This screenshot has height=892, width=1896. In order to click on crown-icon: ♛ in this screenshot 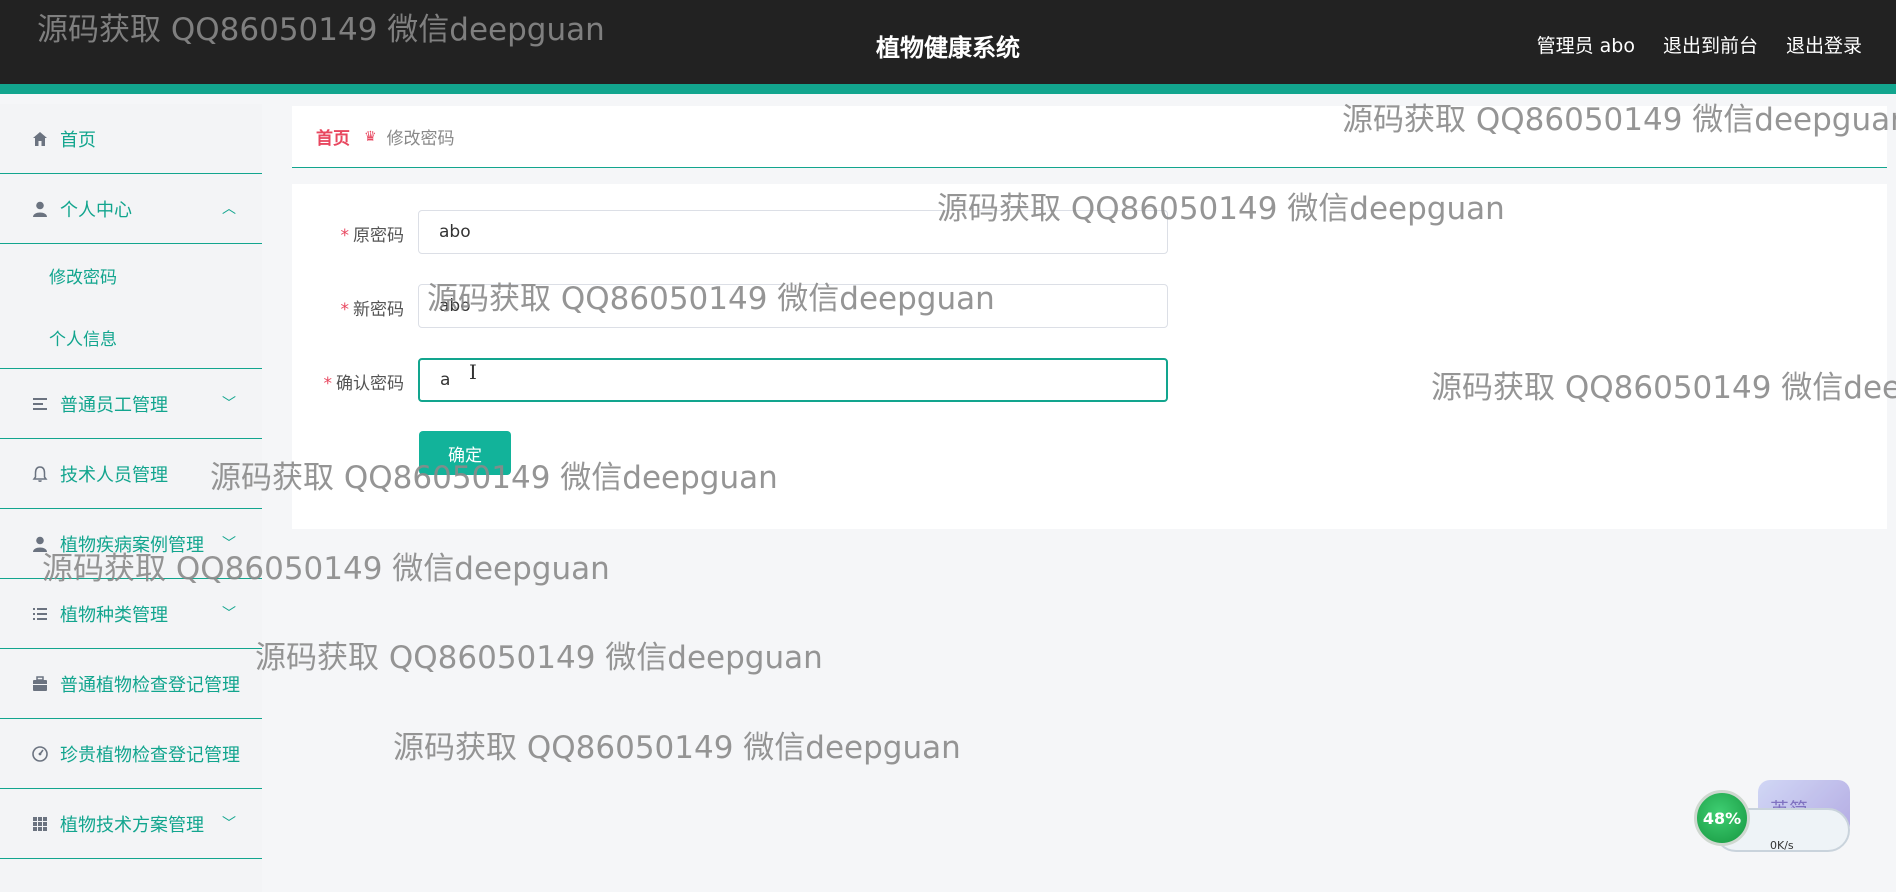, I will do `click(370, 136)`.